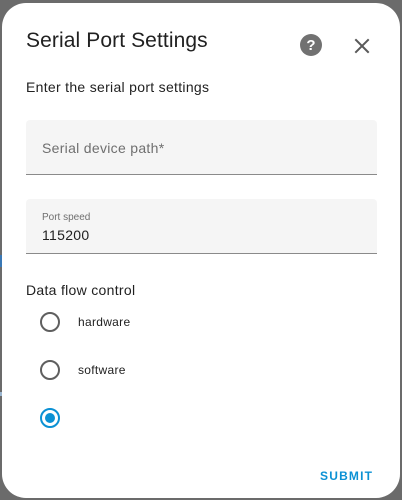  What do you see at coordinates (66, 217) in the screenshot?
I see `port-speed-label: Port speed` at bounding box center [66, 217].